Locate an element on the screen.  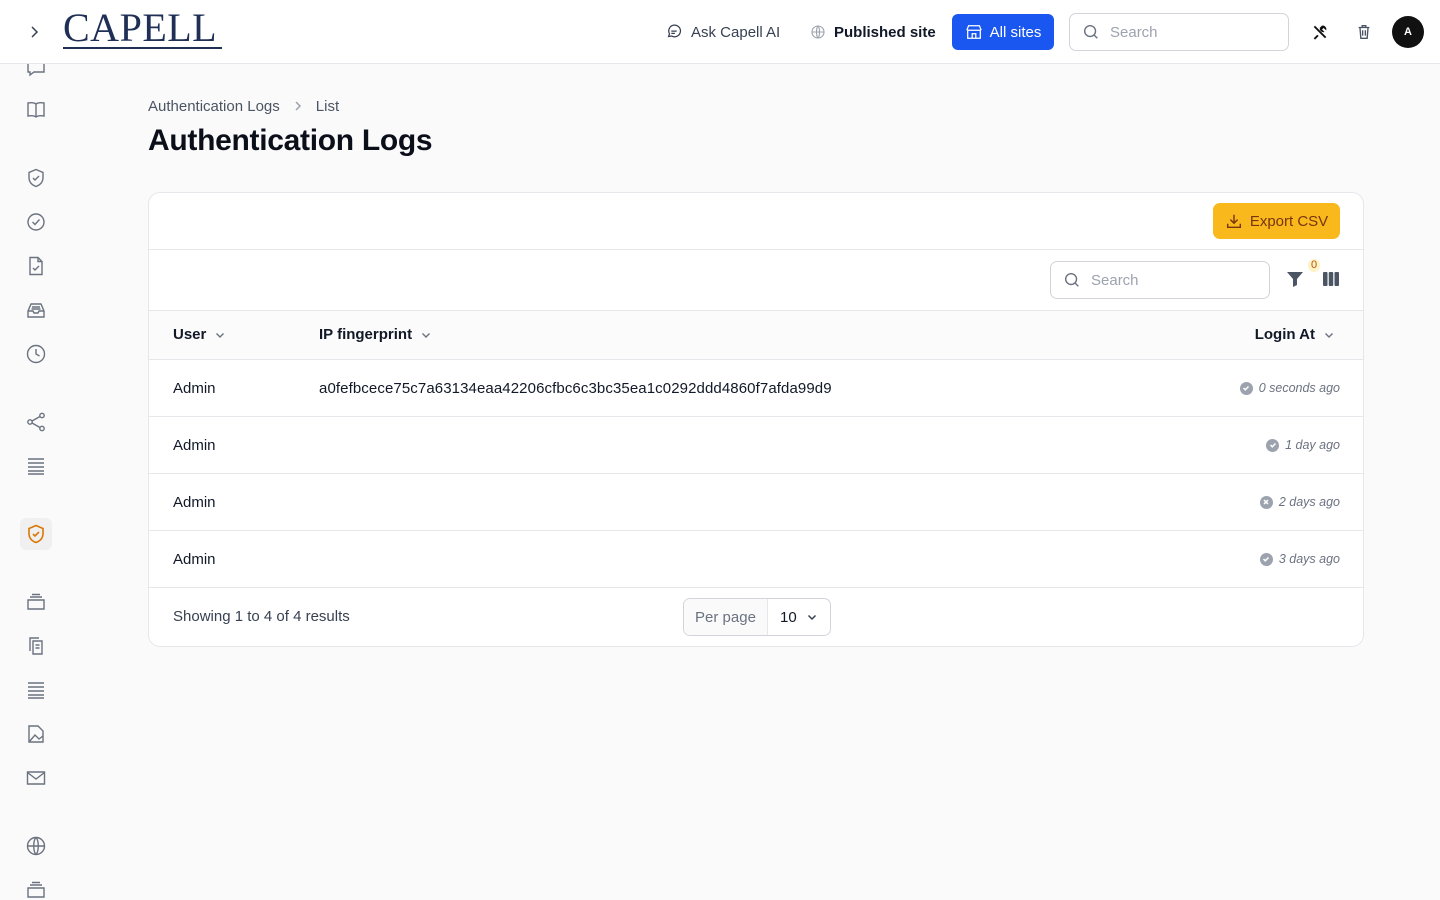
published-site-label: Published site is located at coordinates (885, 32).